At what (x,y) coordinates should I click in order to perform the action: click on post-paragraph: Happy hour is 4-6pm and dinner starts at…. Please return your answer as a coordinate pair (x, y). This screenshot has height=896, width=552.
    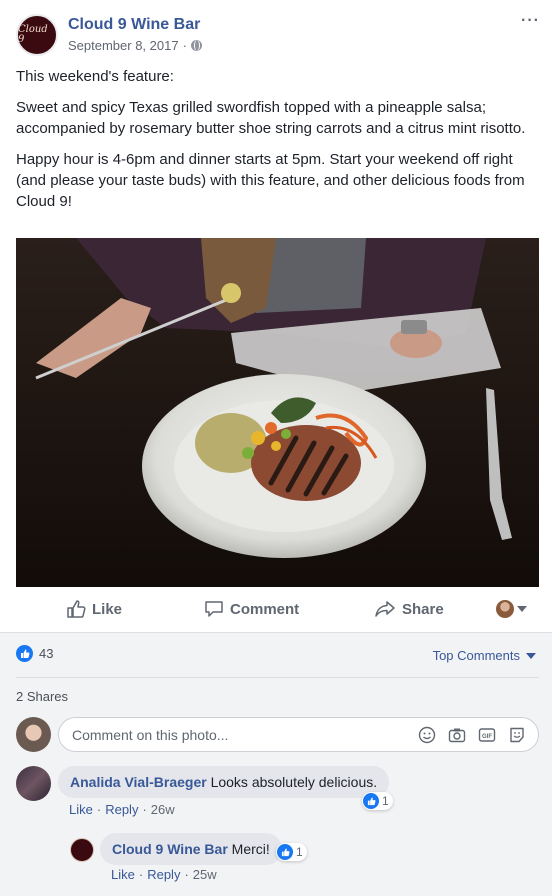
    Looking at the image, I should click on (270, 180).